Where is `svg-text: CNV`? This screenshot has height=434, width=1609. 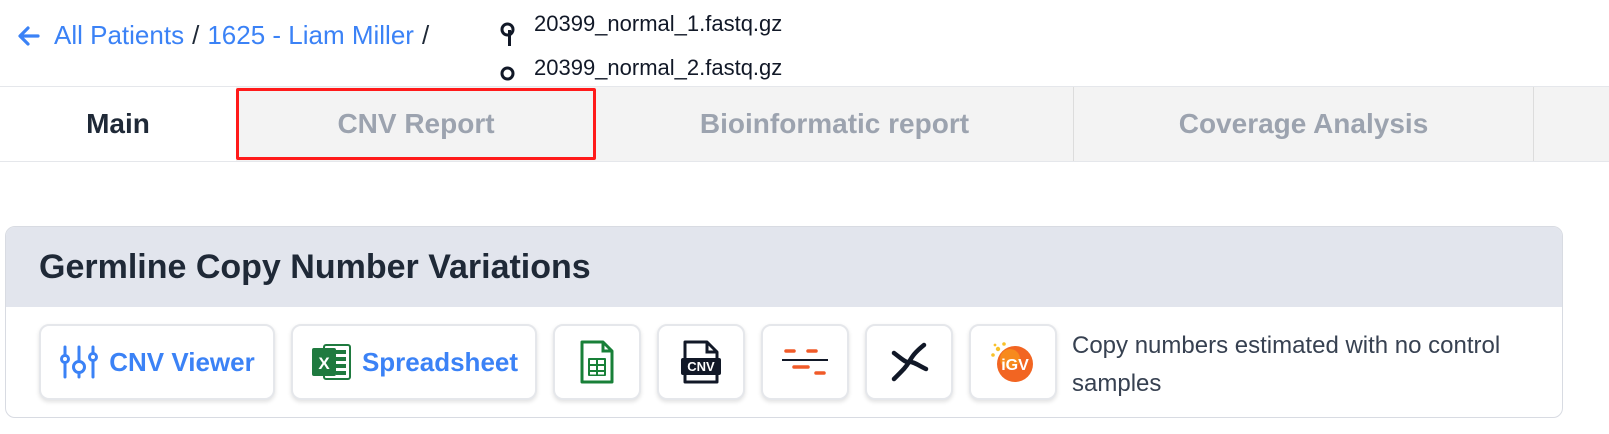 svg-text: CNV is located at coordinates (701, 366).